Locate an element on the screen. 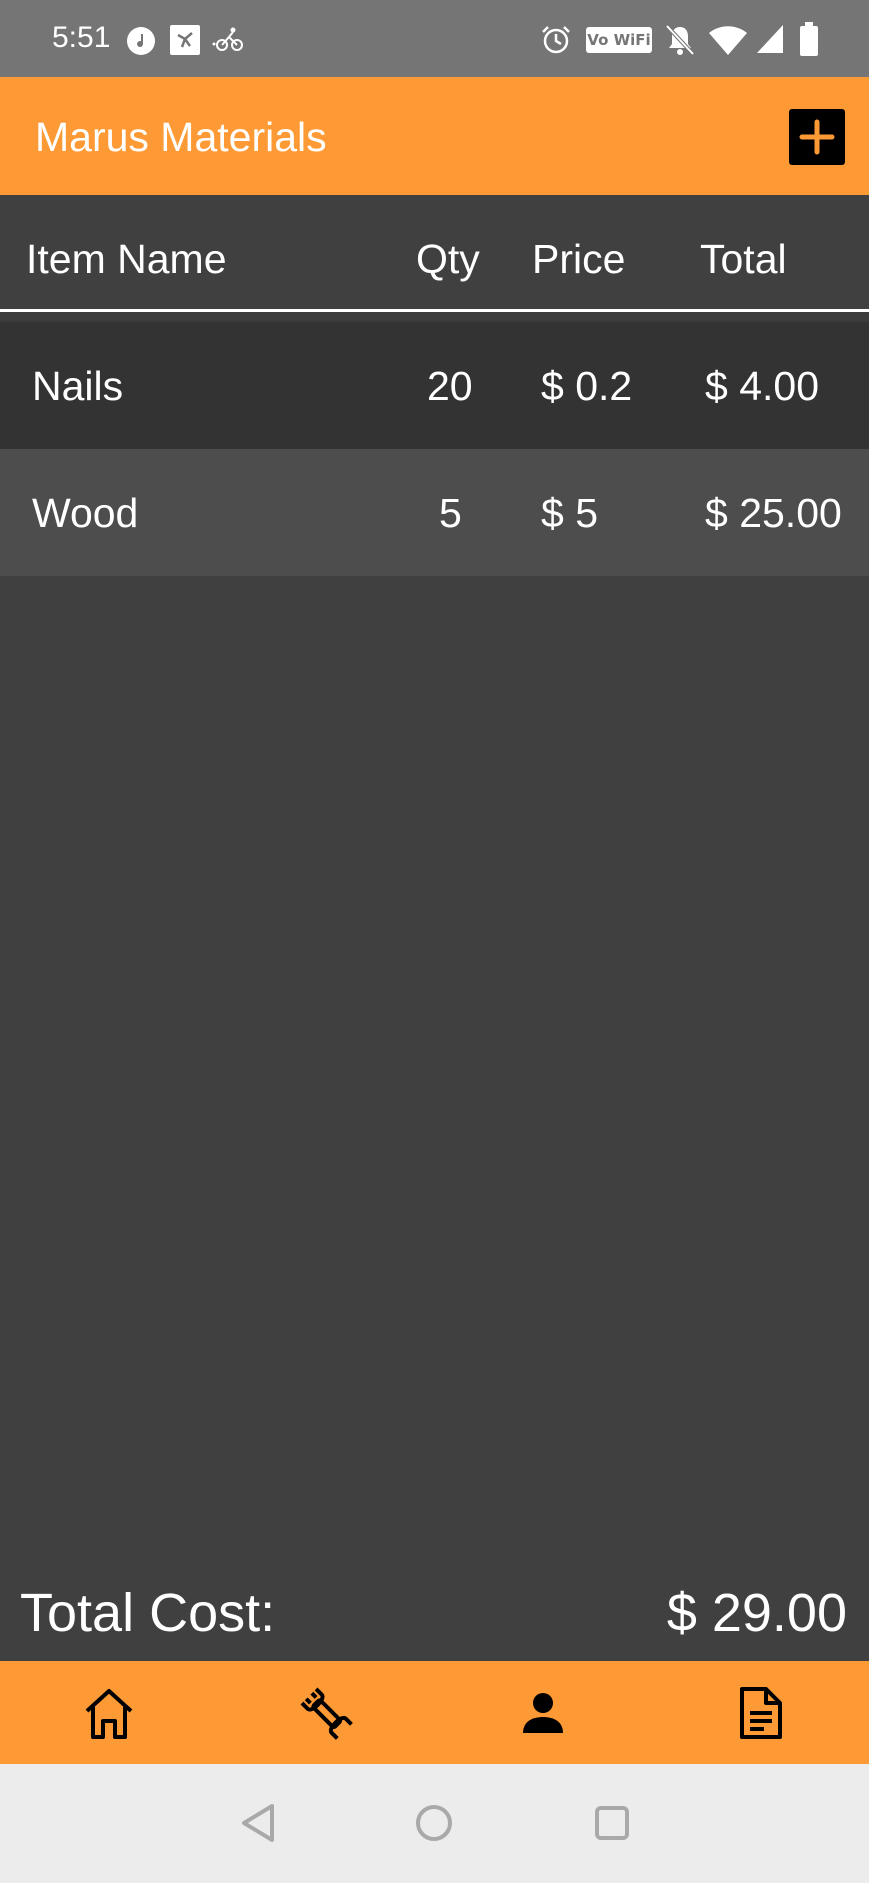 This screenshot has width=869, height=1883. item-price: $ 0.2 is located at coordinates (587, 386).